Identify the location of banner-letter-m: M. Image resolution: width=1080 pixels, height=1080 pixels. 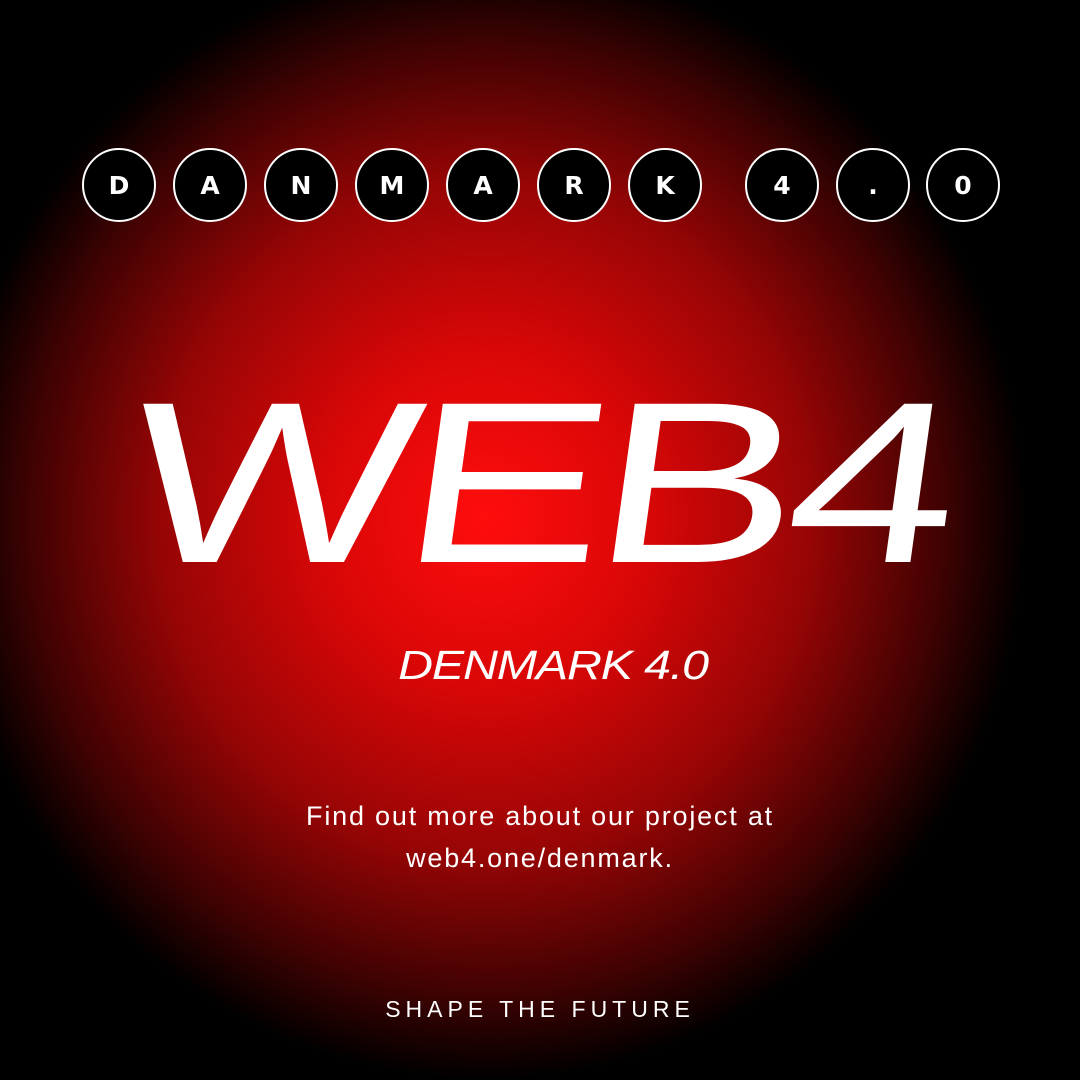
(392, 185).